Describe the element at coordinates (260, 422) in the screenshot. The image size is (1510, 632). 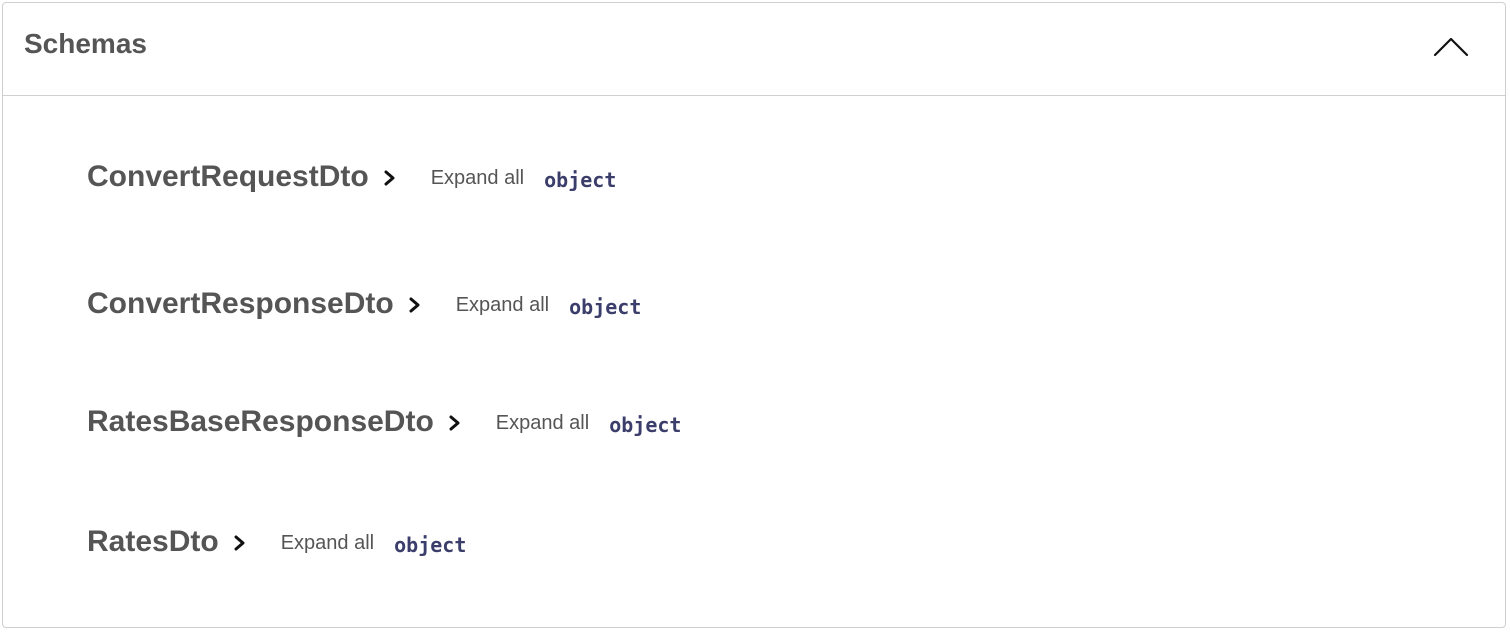
I see `schema-name: RatesBaseResponseDto` at that location.